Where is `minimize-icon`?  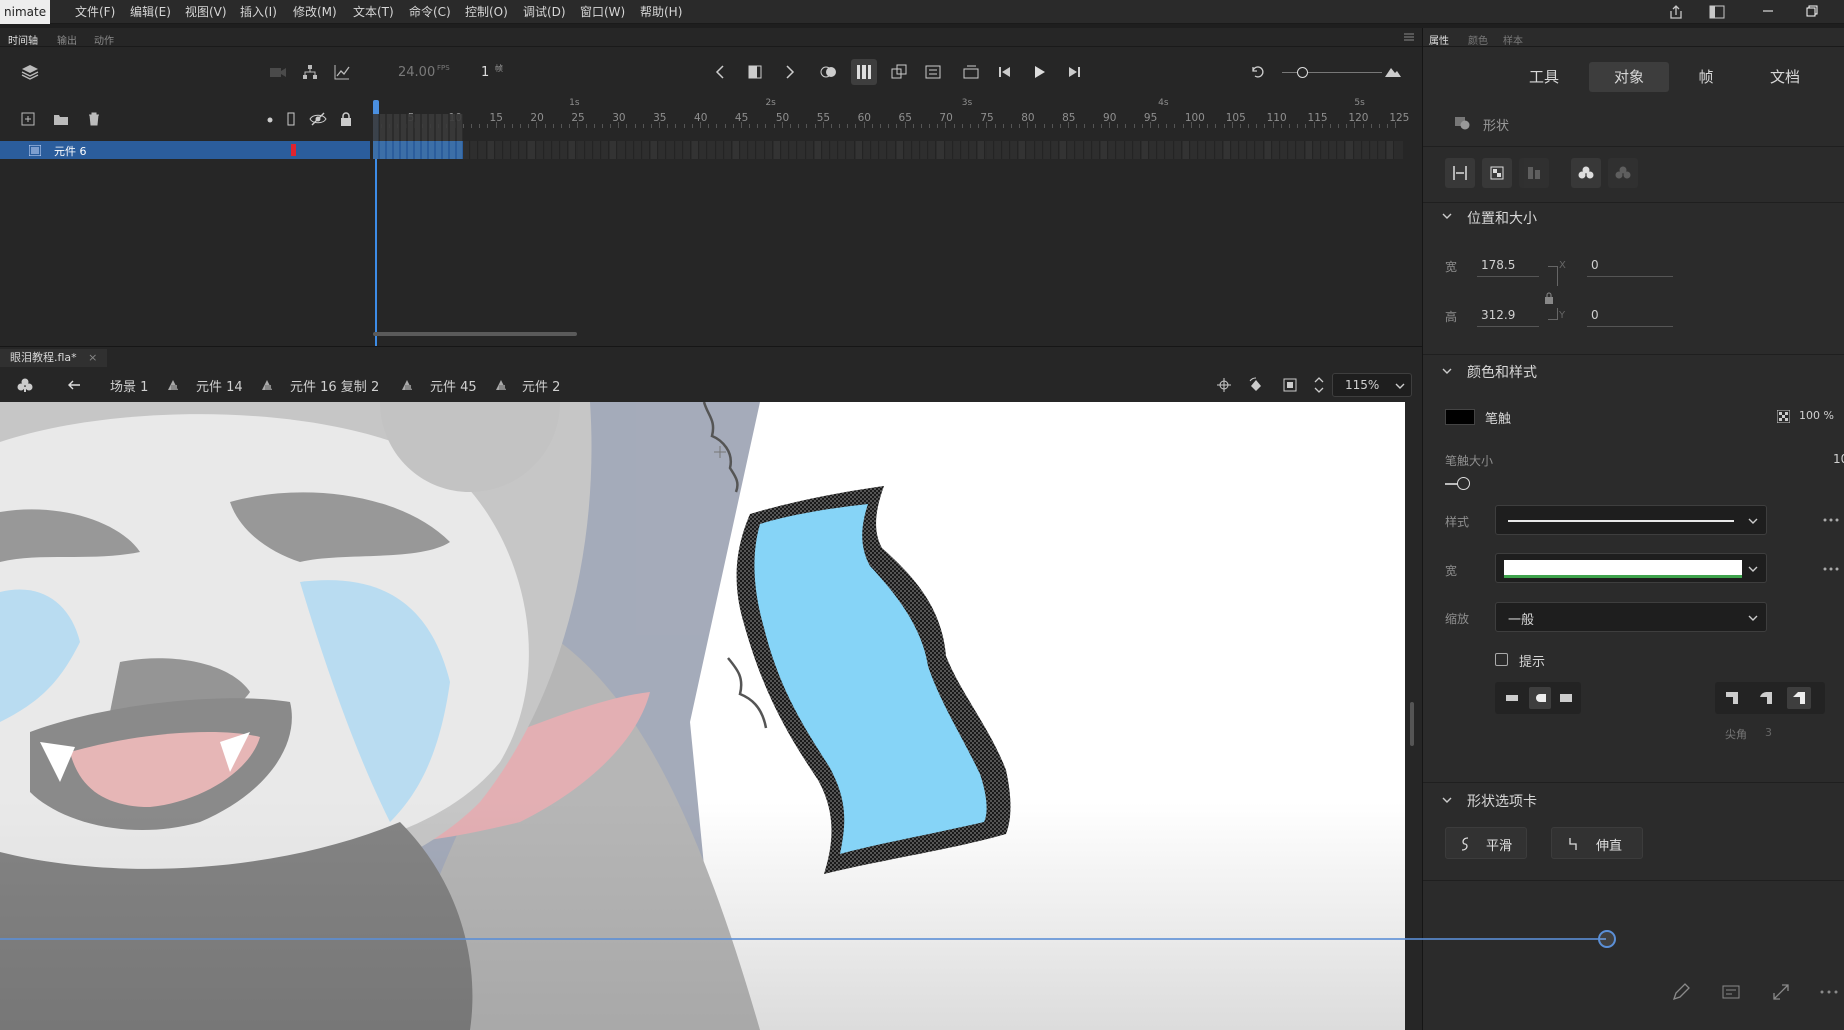
minimize-icon is located at coordinates (1768, 11).